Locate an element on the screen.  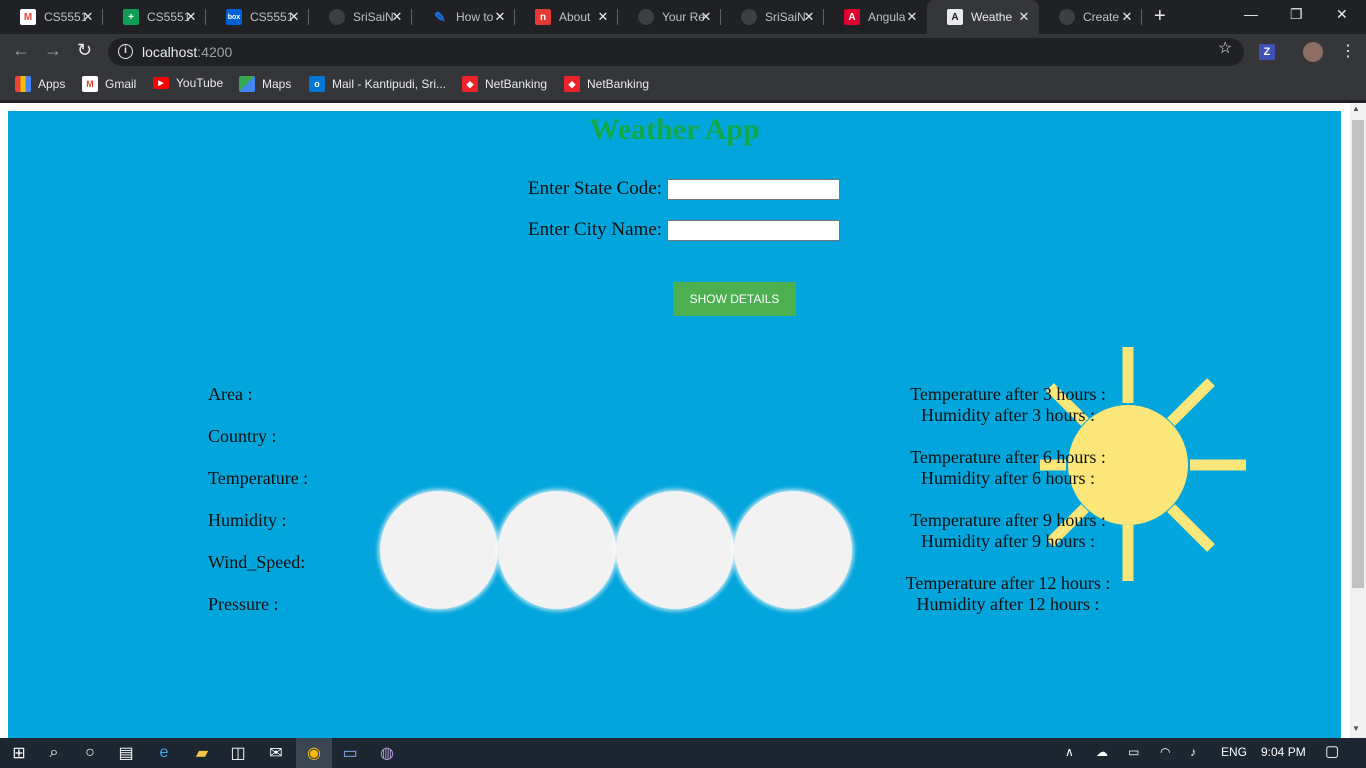
bookmark-label: Gmail is located at coordinates (121, 84).